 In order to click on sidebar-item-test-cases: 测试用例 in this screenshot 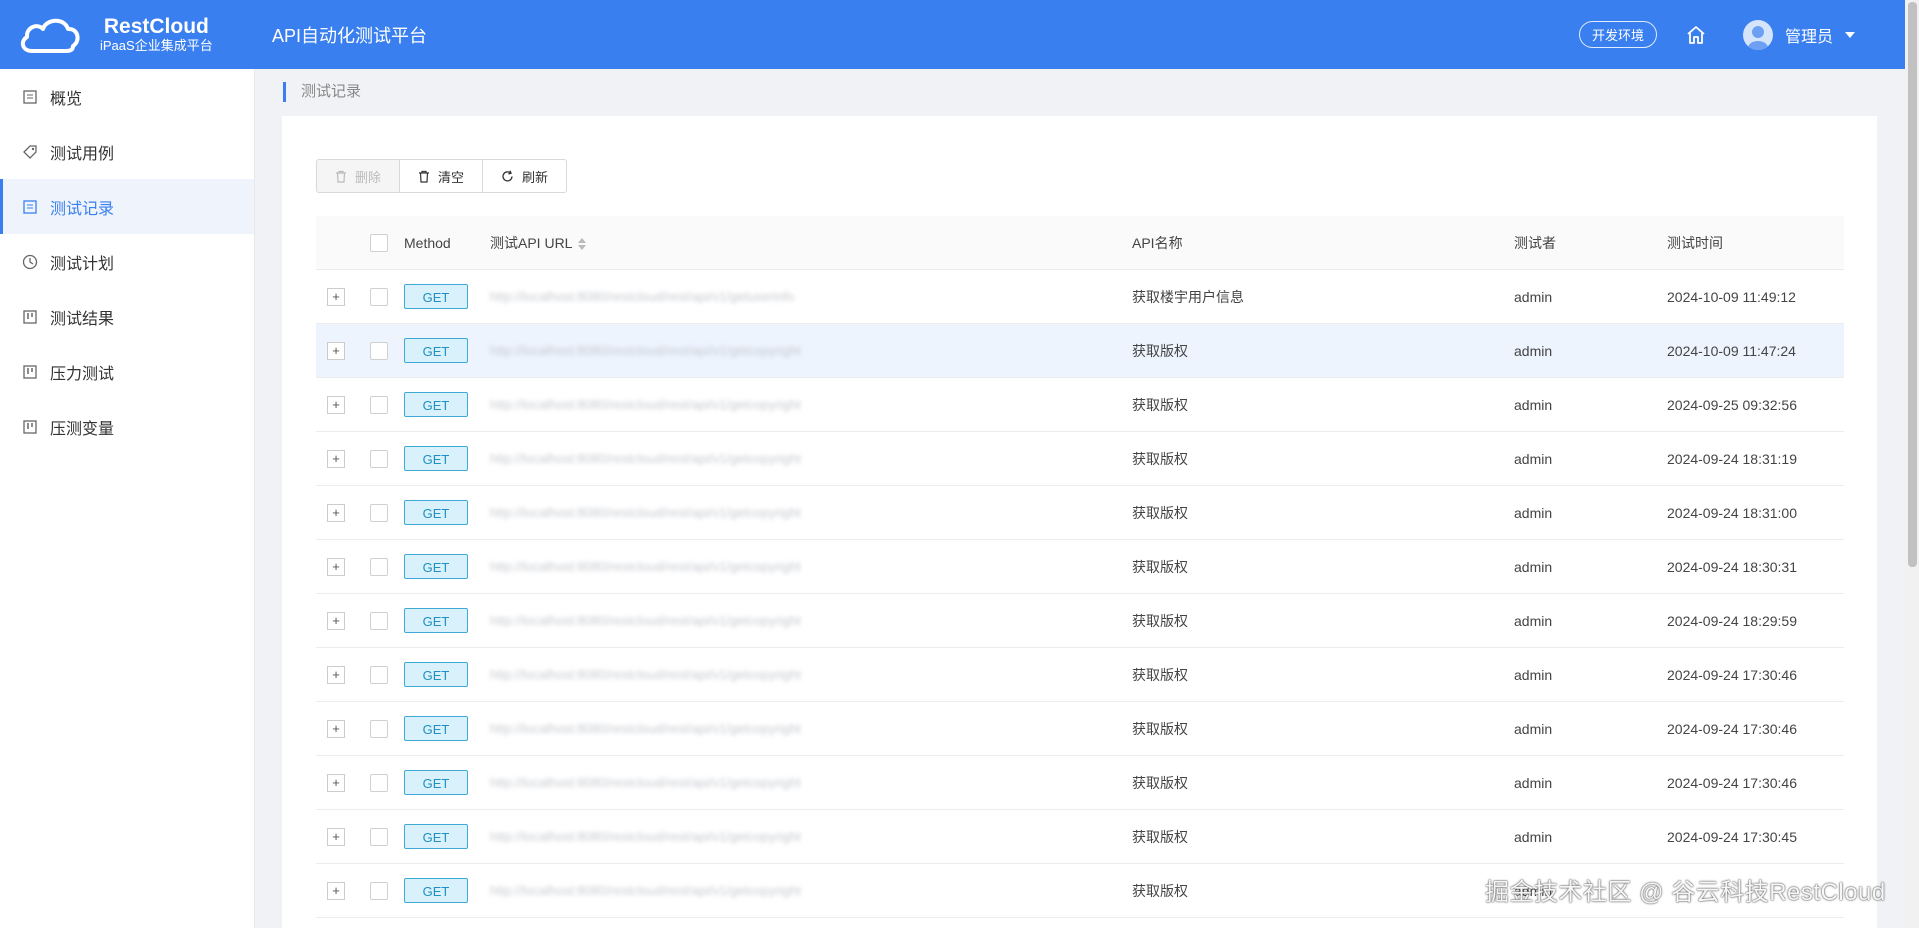, I will do `click(127, 151)`.